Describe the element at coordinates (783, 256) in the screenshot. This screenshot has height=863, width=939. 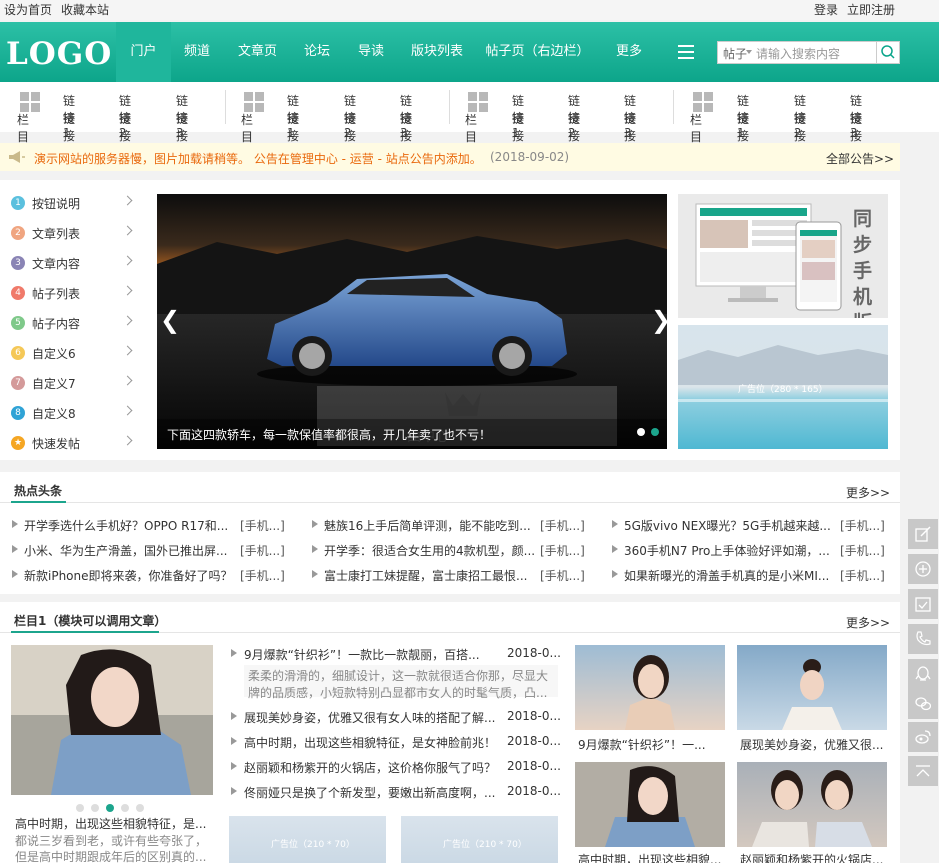
I see `mobile-version-ad: 同步手机版` at that location.